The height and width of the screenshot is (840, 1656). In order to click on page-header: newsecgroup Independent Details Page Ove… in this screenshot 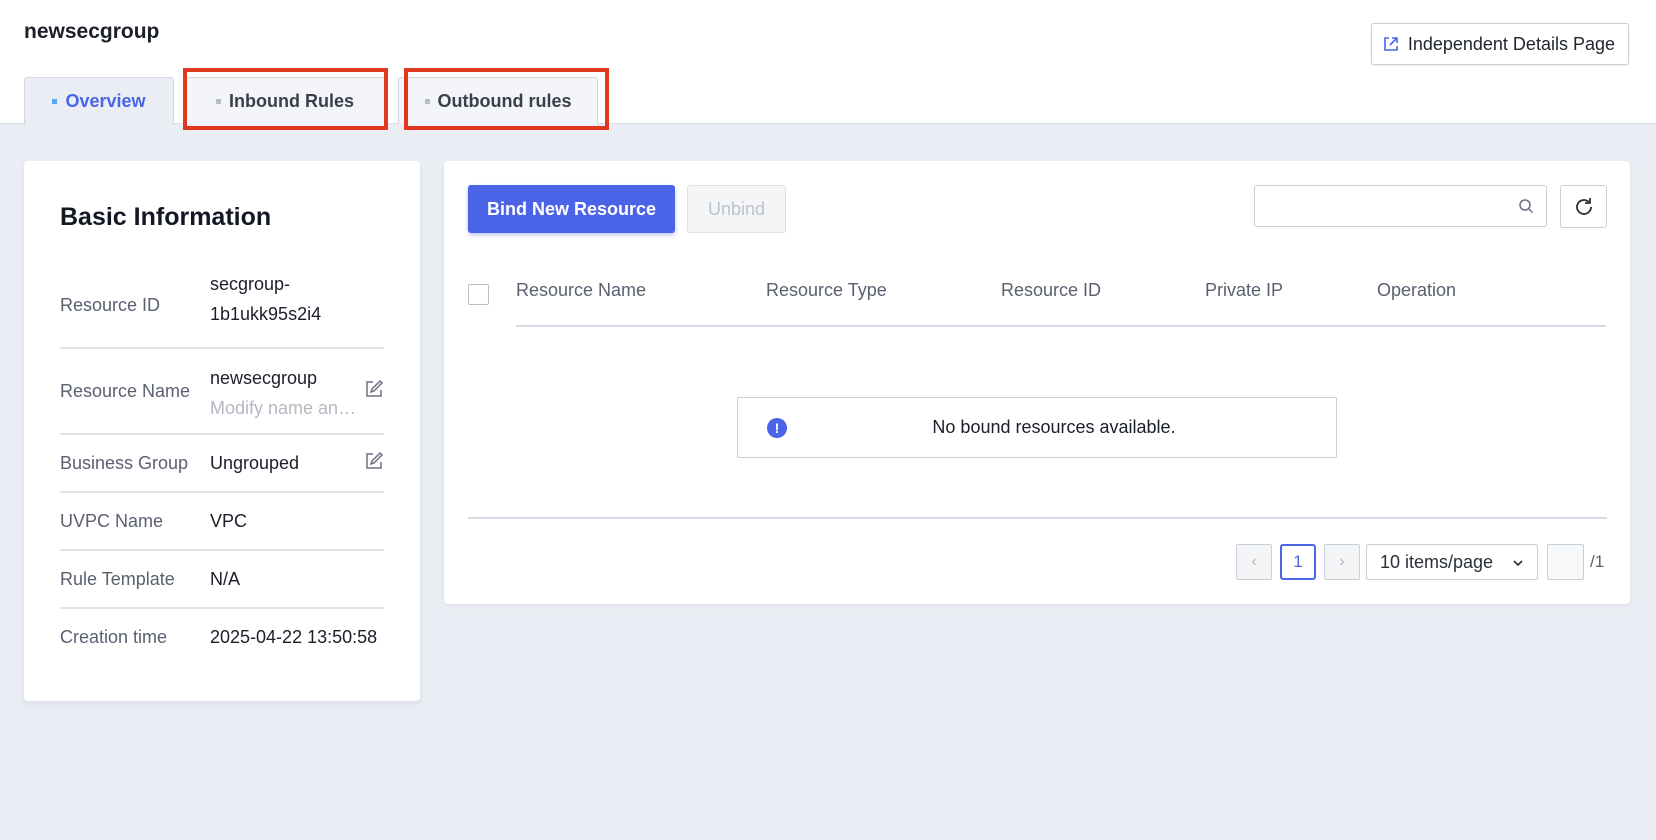, I will do `click(828, 62)`.